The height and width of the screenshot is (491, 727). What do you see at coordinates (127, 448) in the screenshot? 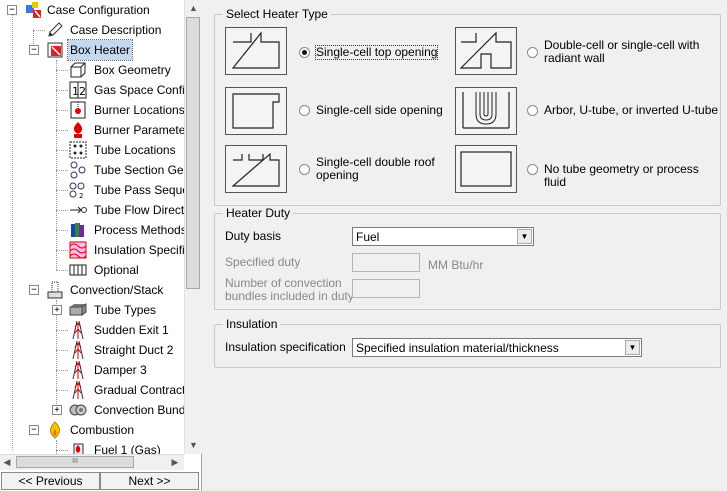
I see `tree-item-label: Fuel 1 (Gas)` at bounding box center [127, 448].